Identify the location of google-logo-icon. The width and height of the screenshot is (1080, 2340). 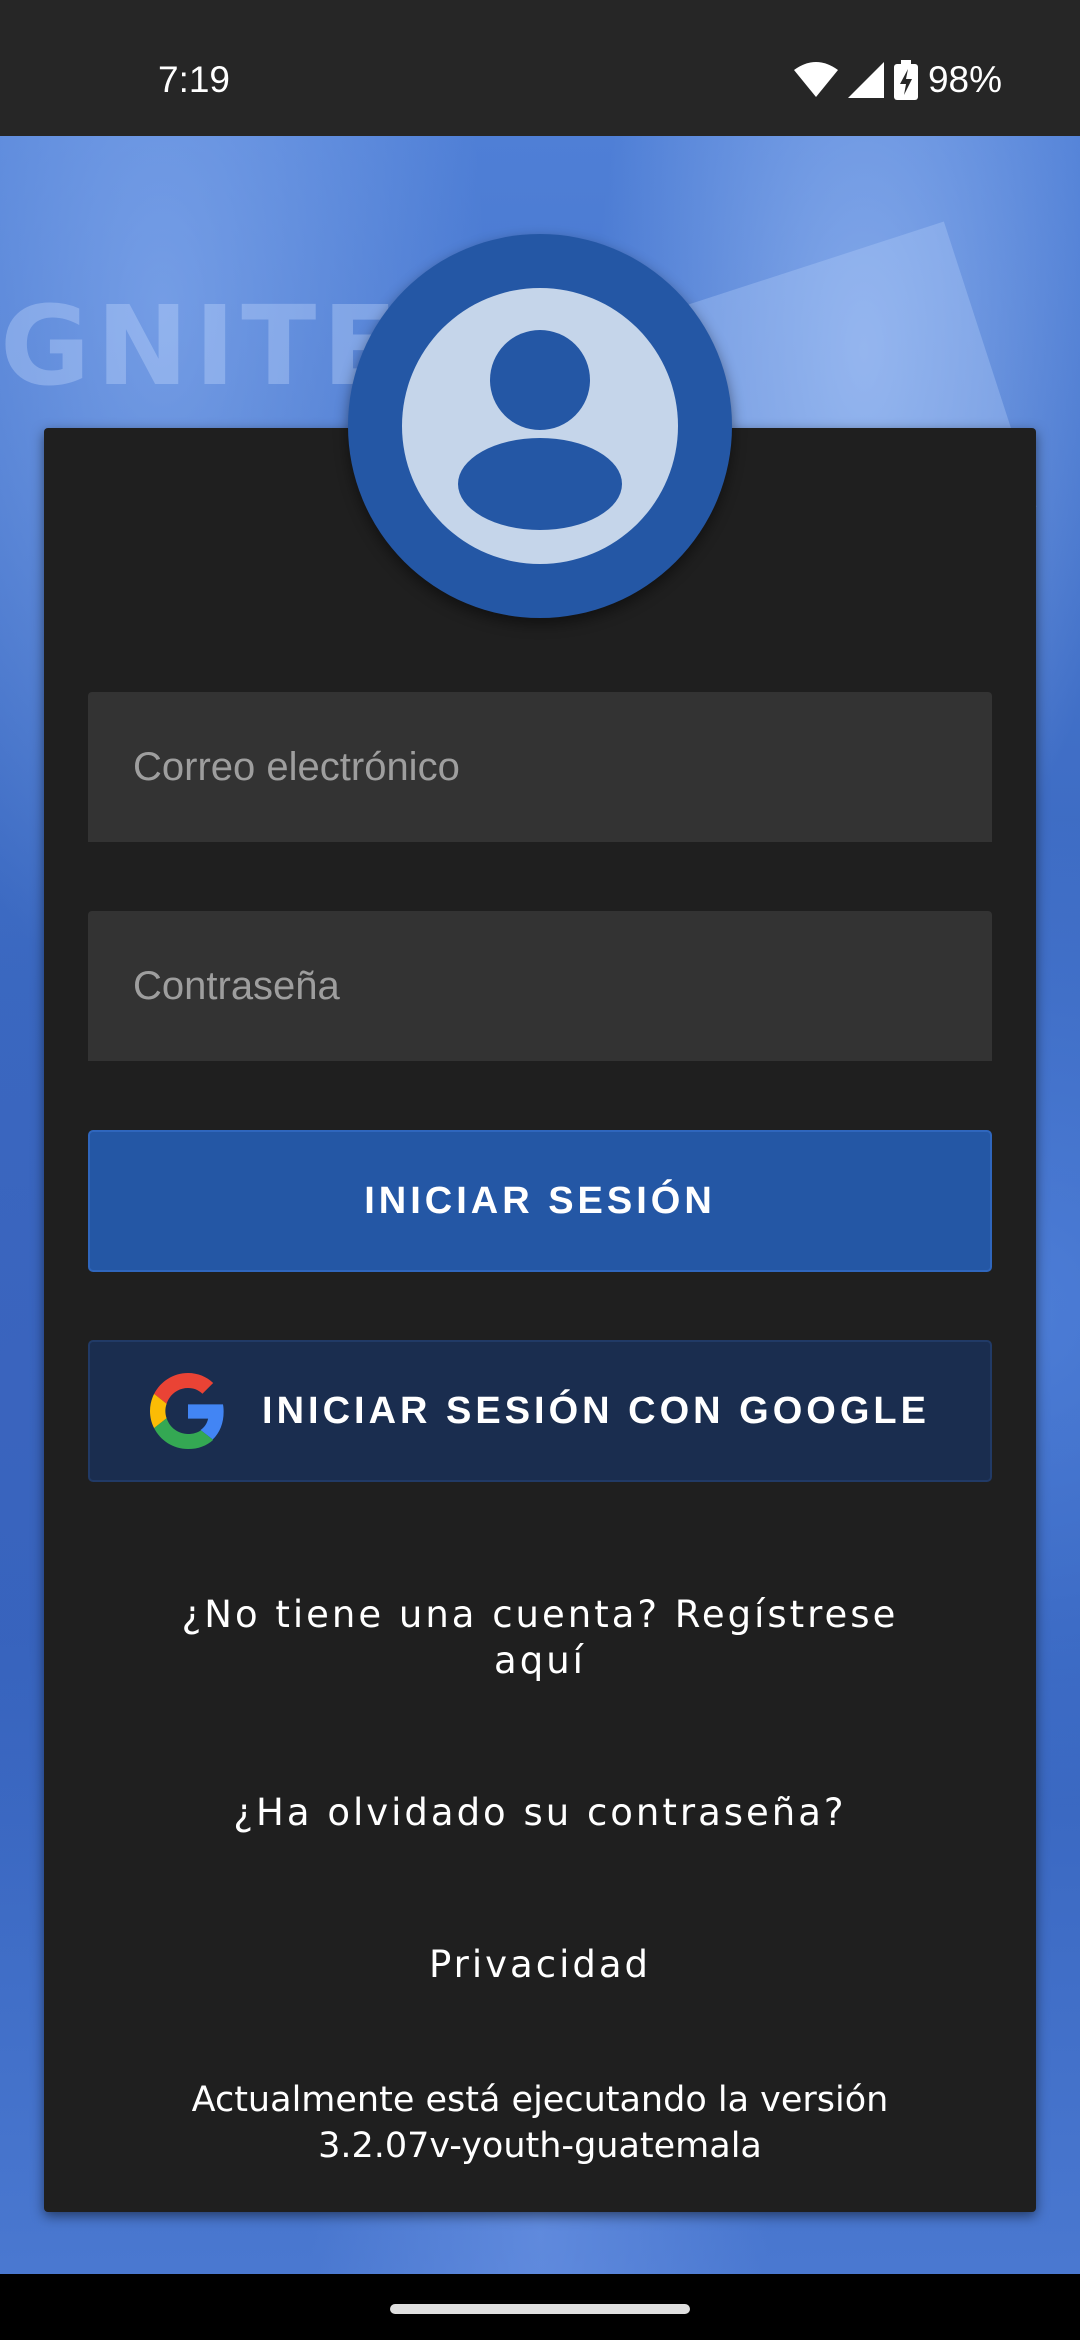
(187, 1411).